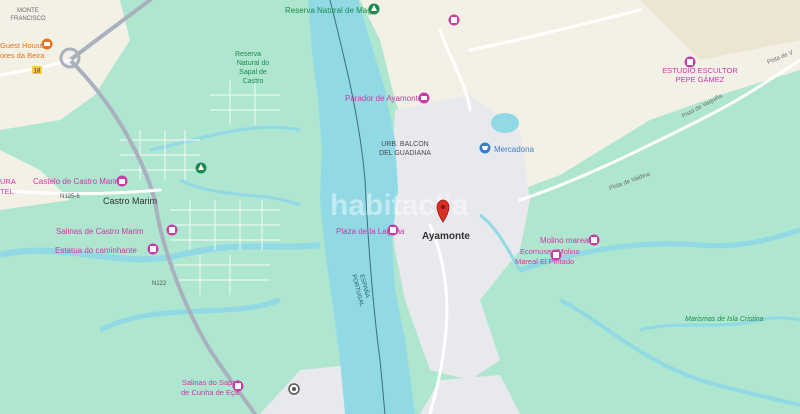  Describe the element at coordinates (253, 81) in the screenshot. I see `label-reserva-castro-4: Castro` at that location.